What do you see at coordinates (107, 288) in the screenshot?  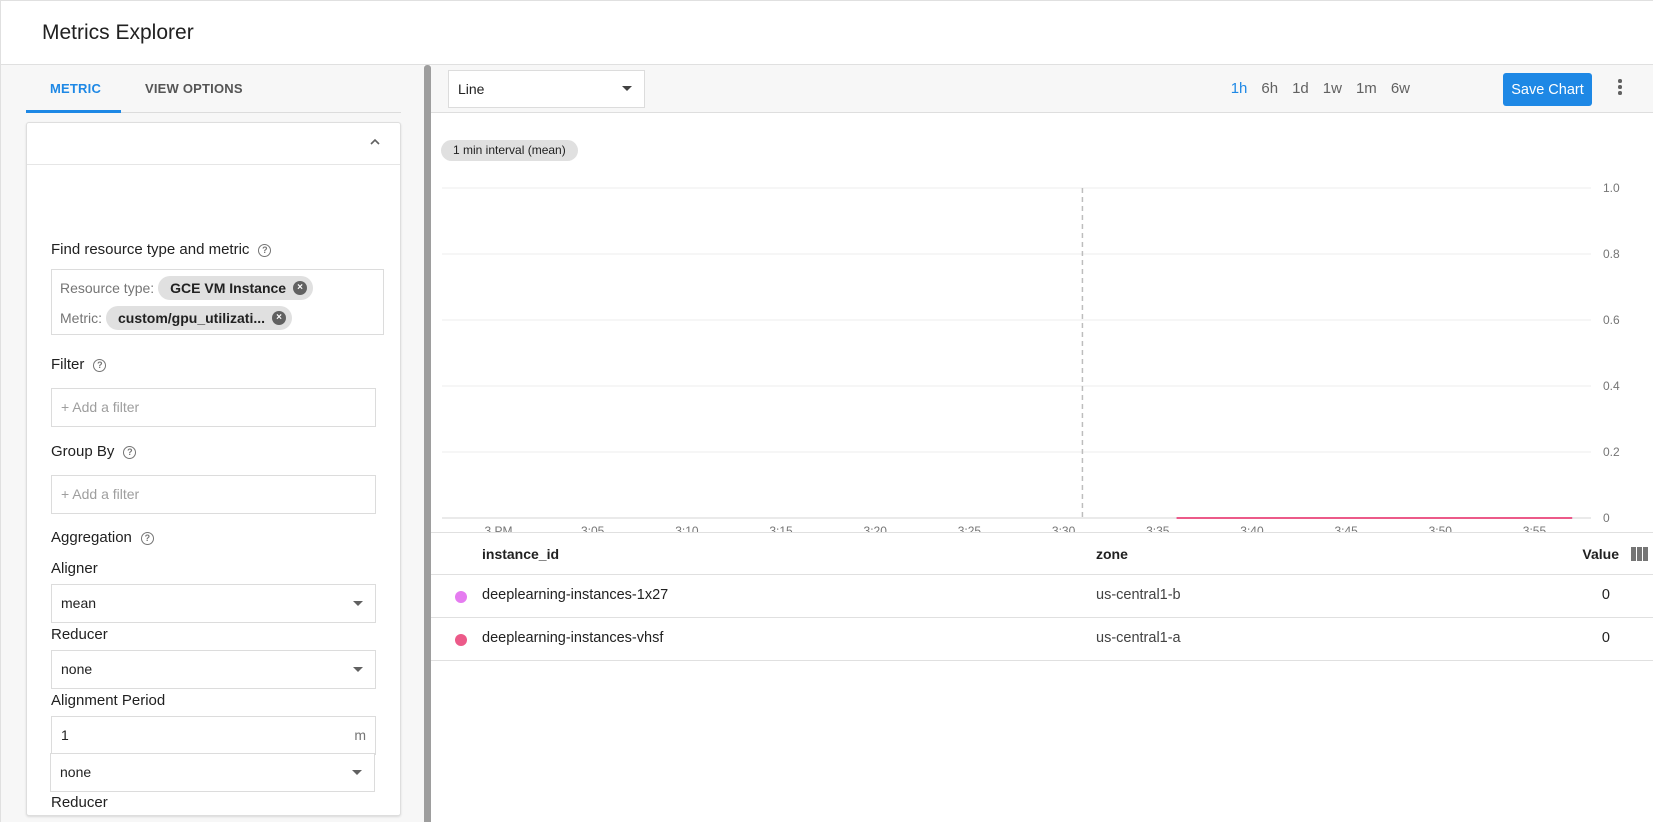 I see `resource-type-label: Resource type:` at bounding box center [107, 288].